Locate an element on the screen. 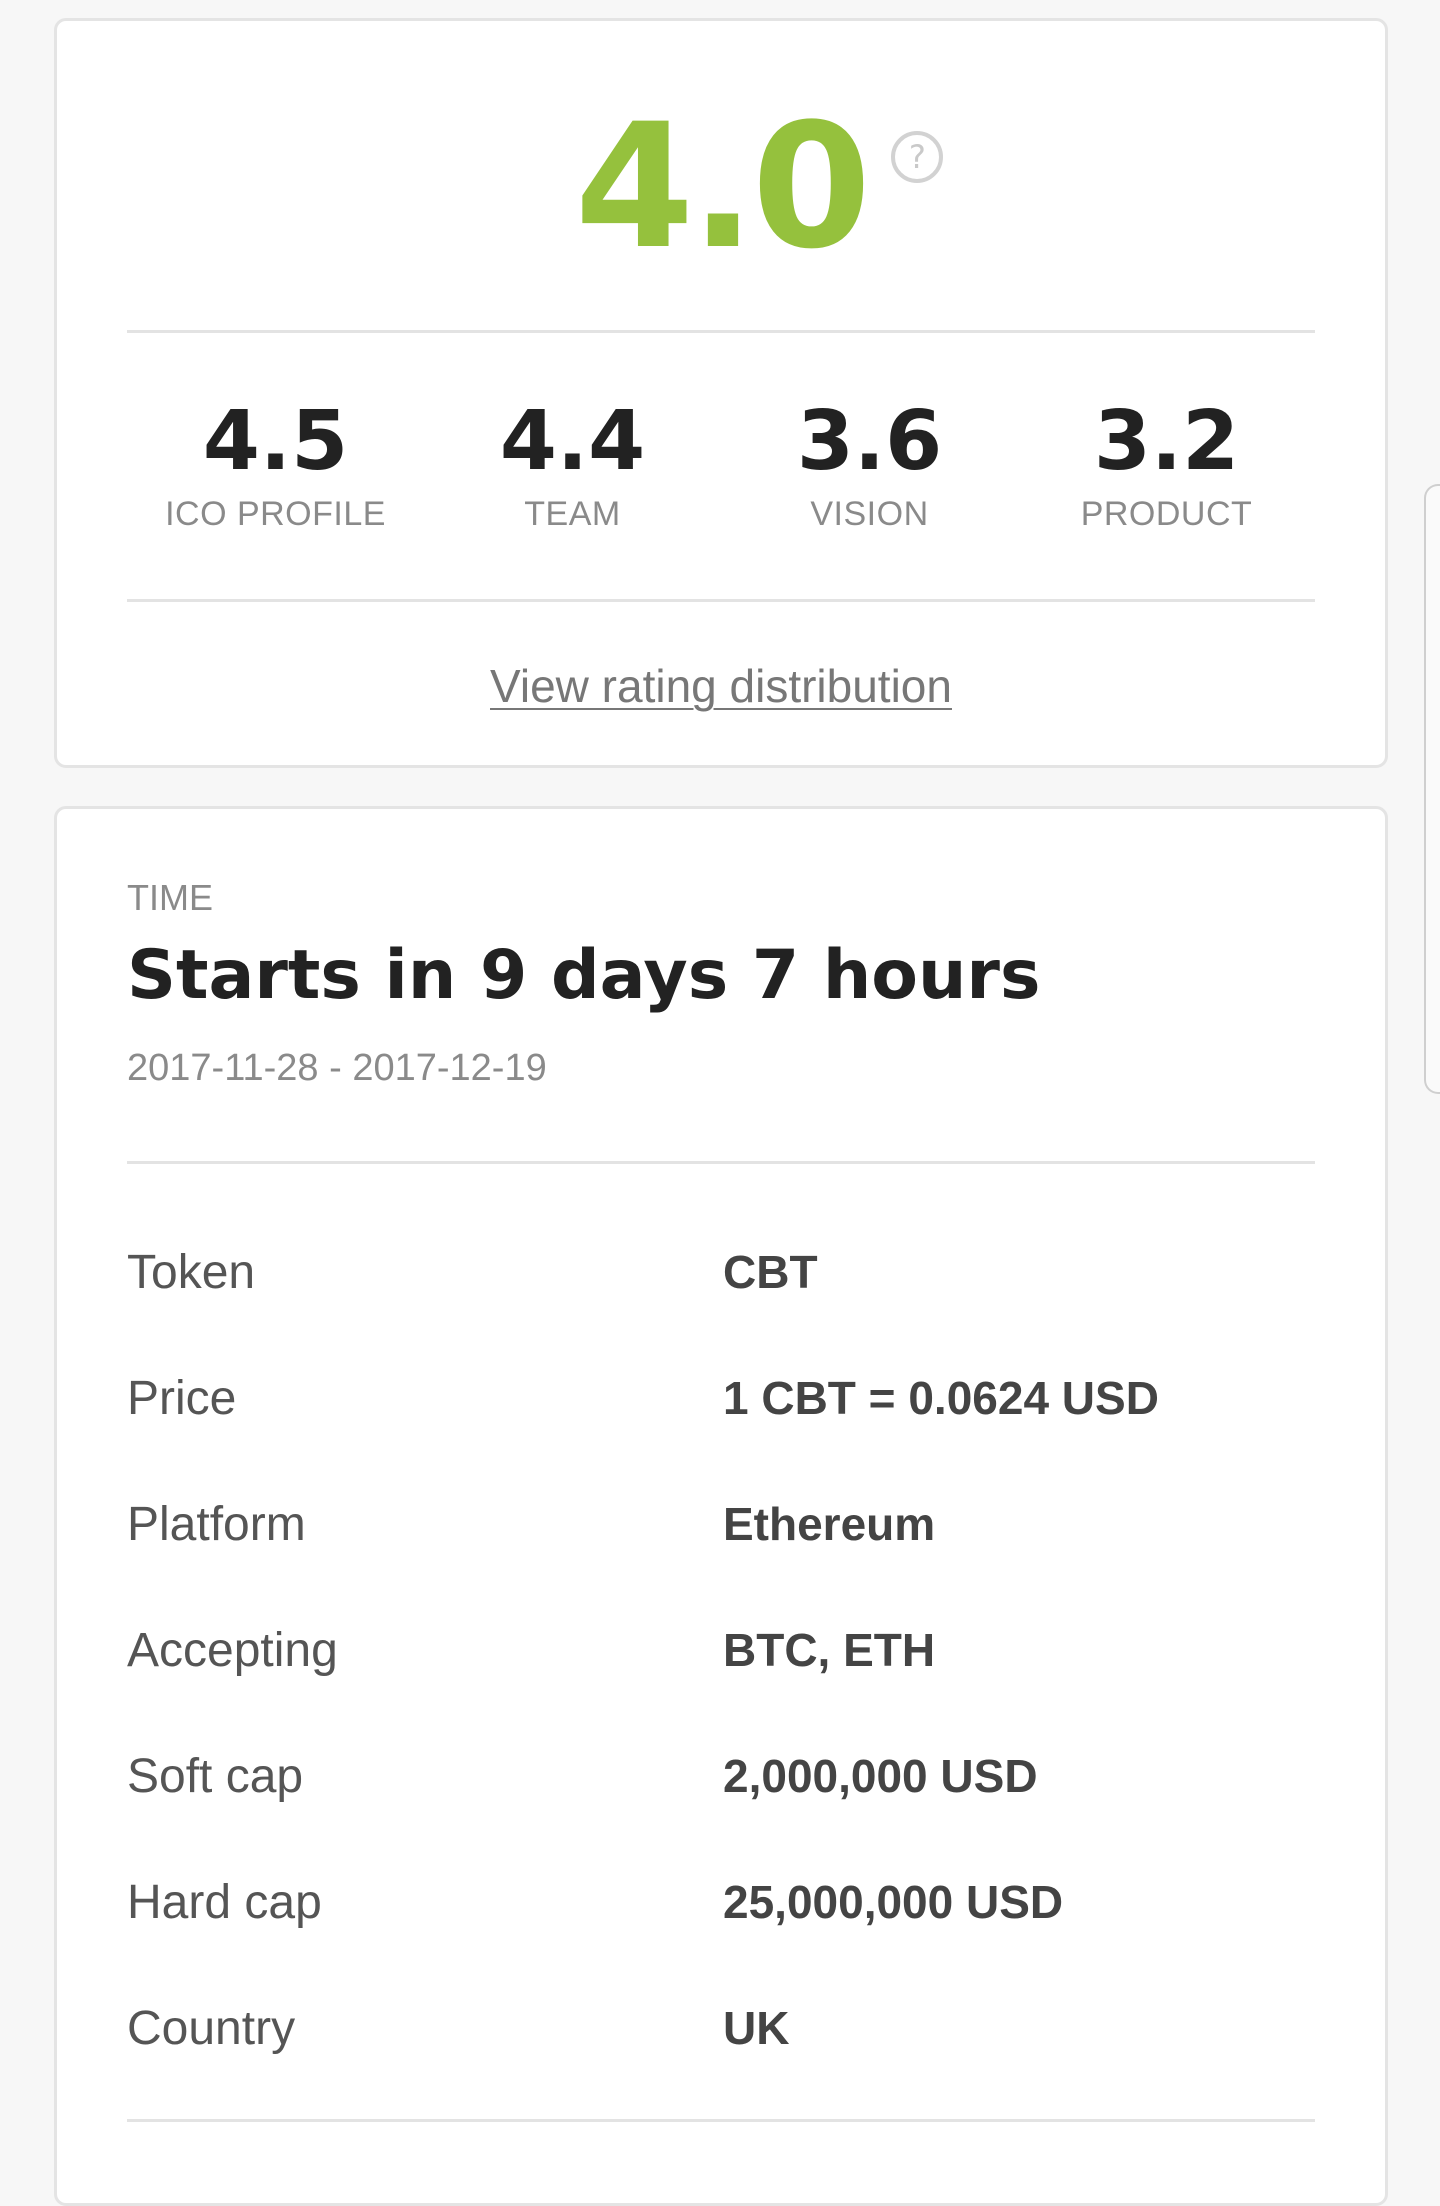 The image size is (1440, 2206). info-row-price: Price 1 CBT = 0.0624 USD is located at coordinates (721, 1398).